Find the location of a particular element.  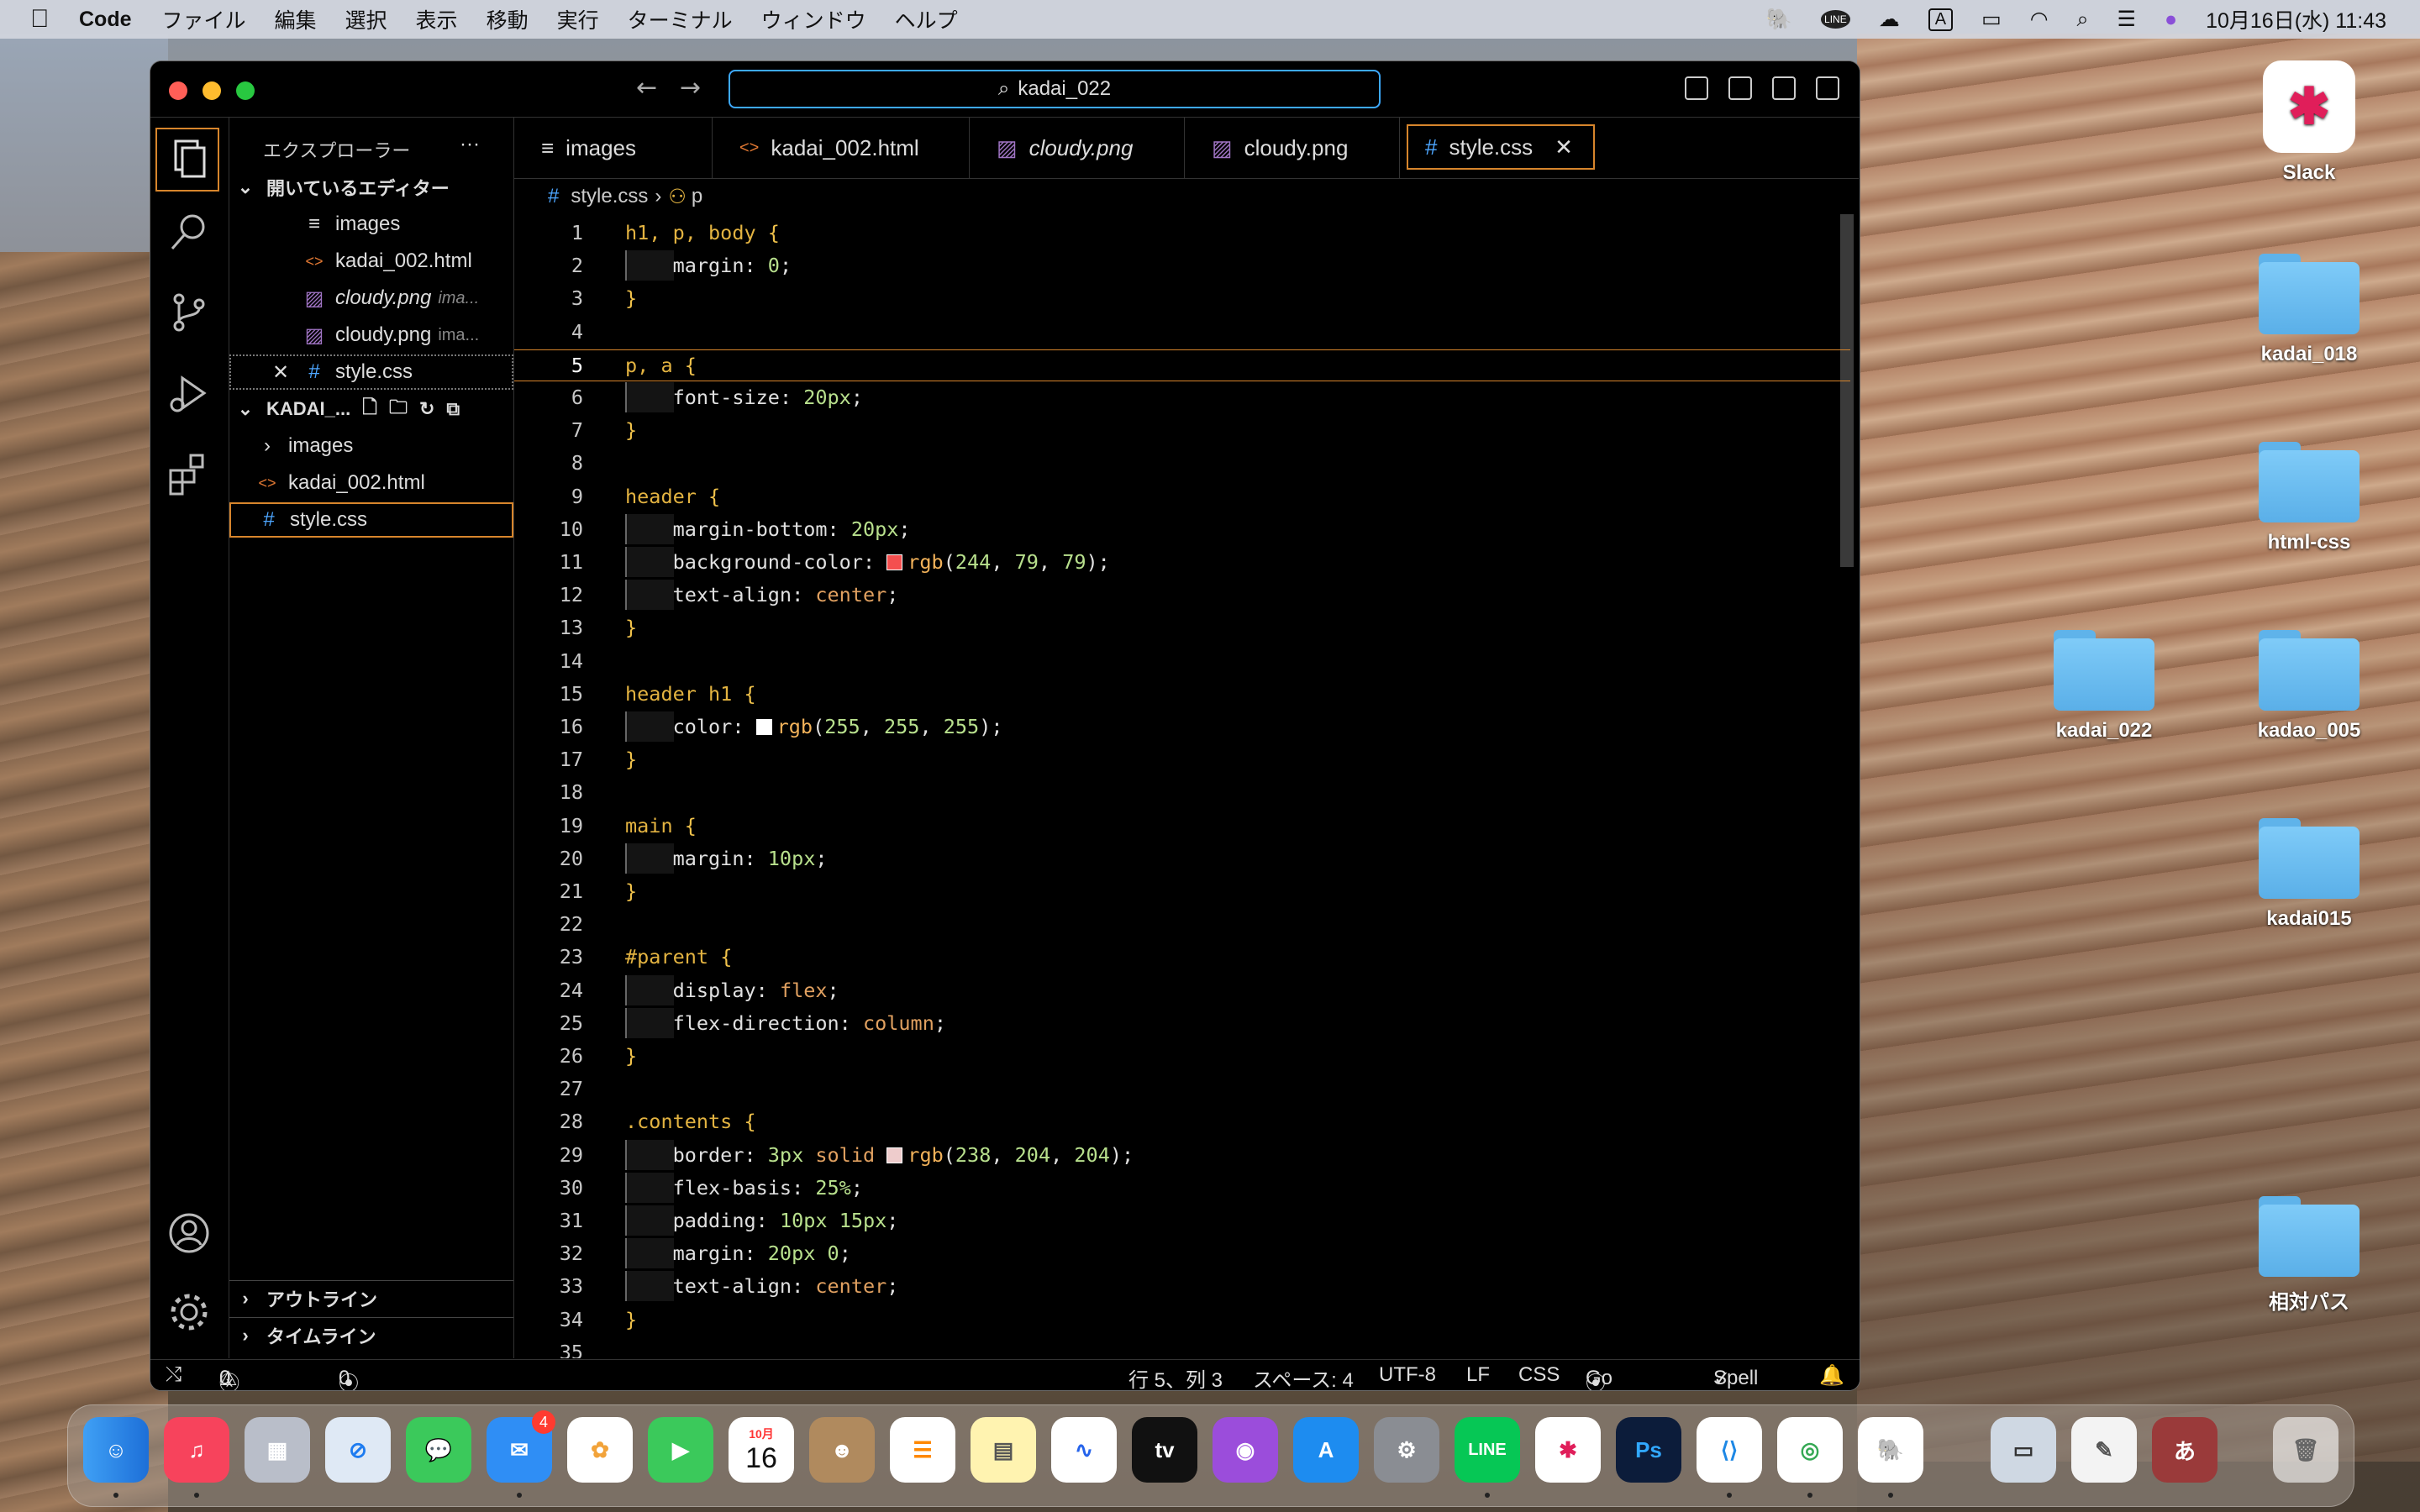

open-editor-item-active: ✕ # style.css is located at coordinates (371, 372).